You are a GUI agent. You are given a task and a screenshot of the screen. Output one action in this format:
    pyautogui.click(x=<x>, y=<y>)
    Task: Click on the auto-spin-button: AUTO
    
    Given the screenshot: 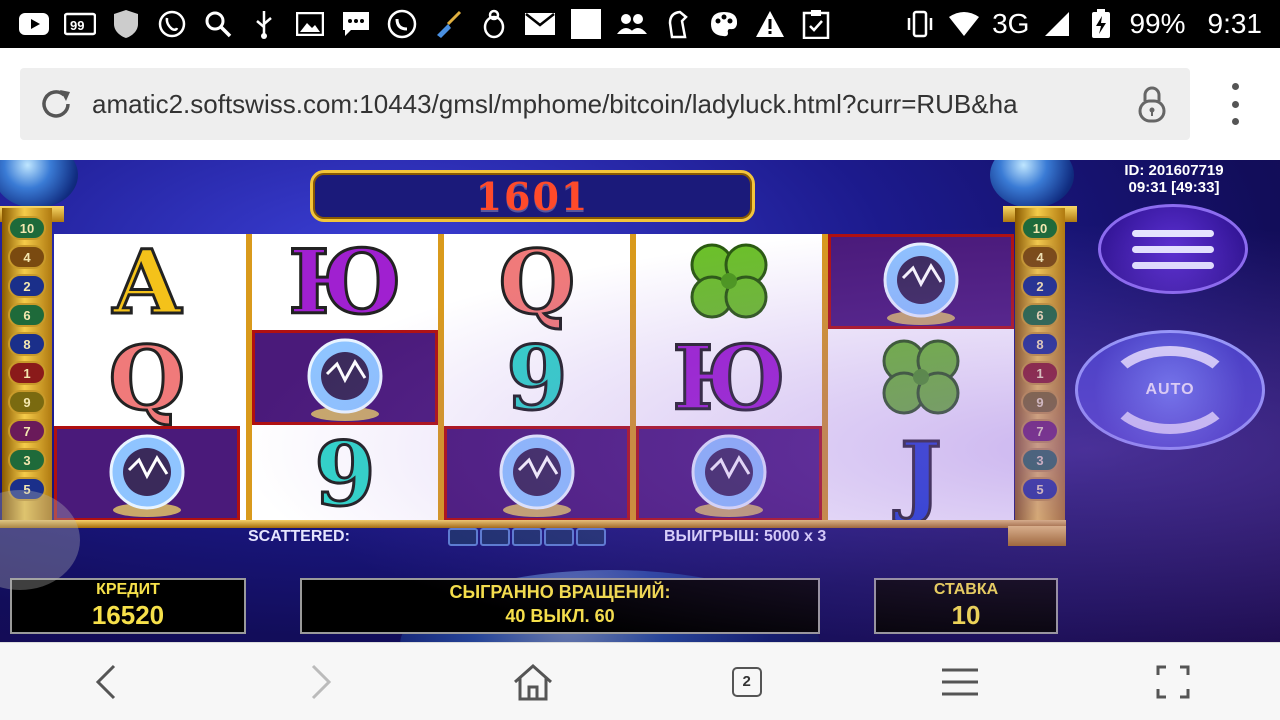 What is the action you would take?
    pyautogui.click(x=1170, y=390)
    